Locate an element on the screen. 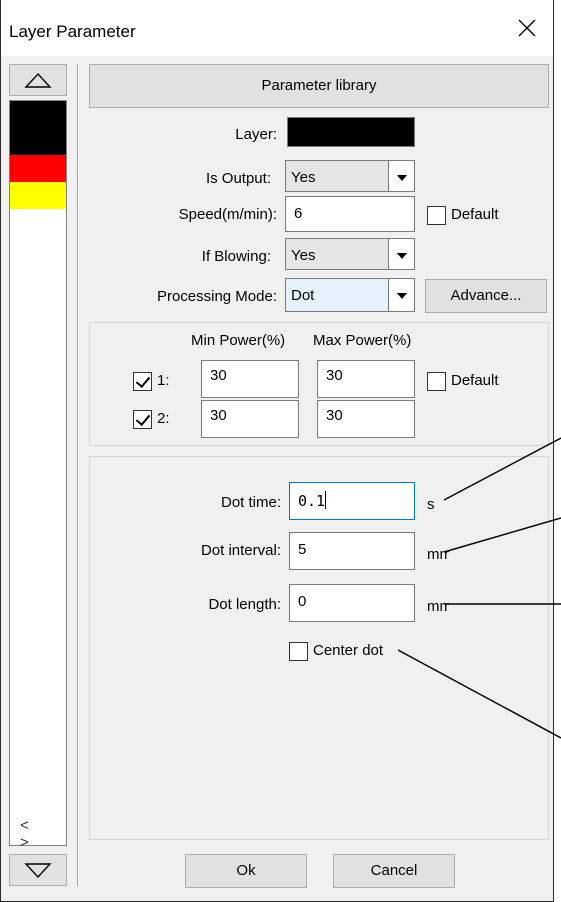  scroll-up-button is located at coordinates (38, 80).